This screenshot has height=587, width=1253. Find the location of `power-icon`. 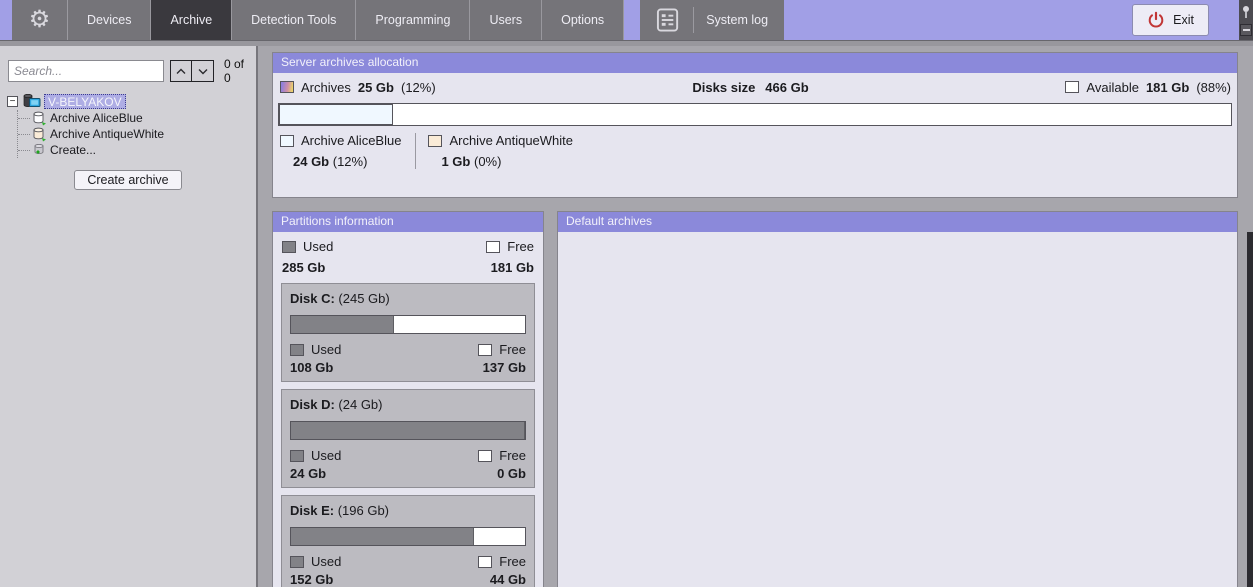

power-icon is located at coordinates (1156, 19).